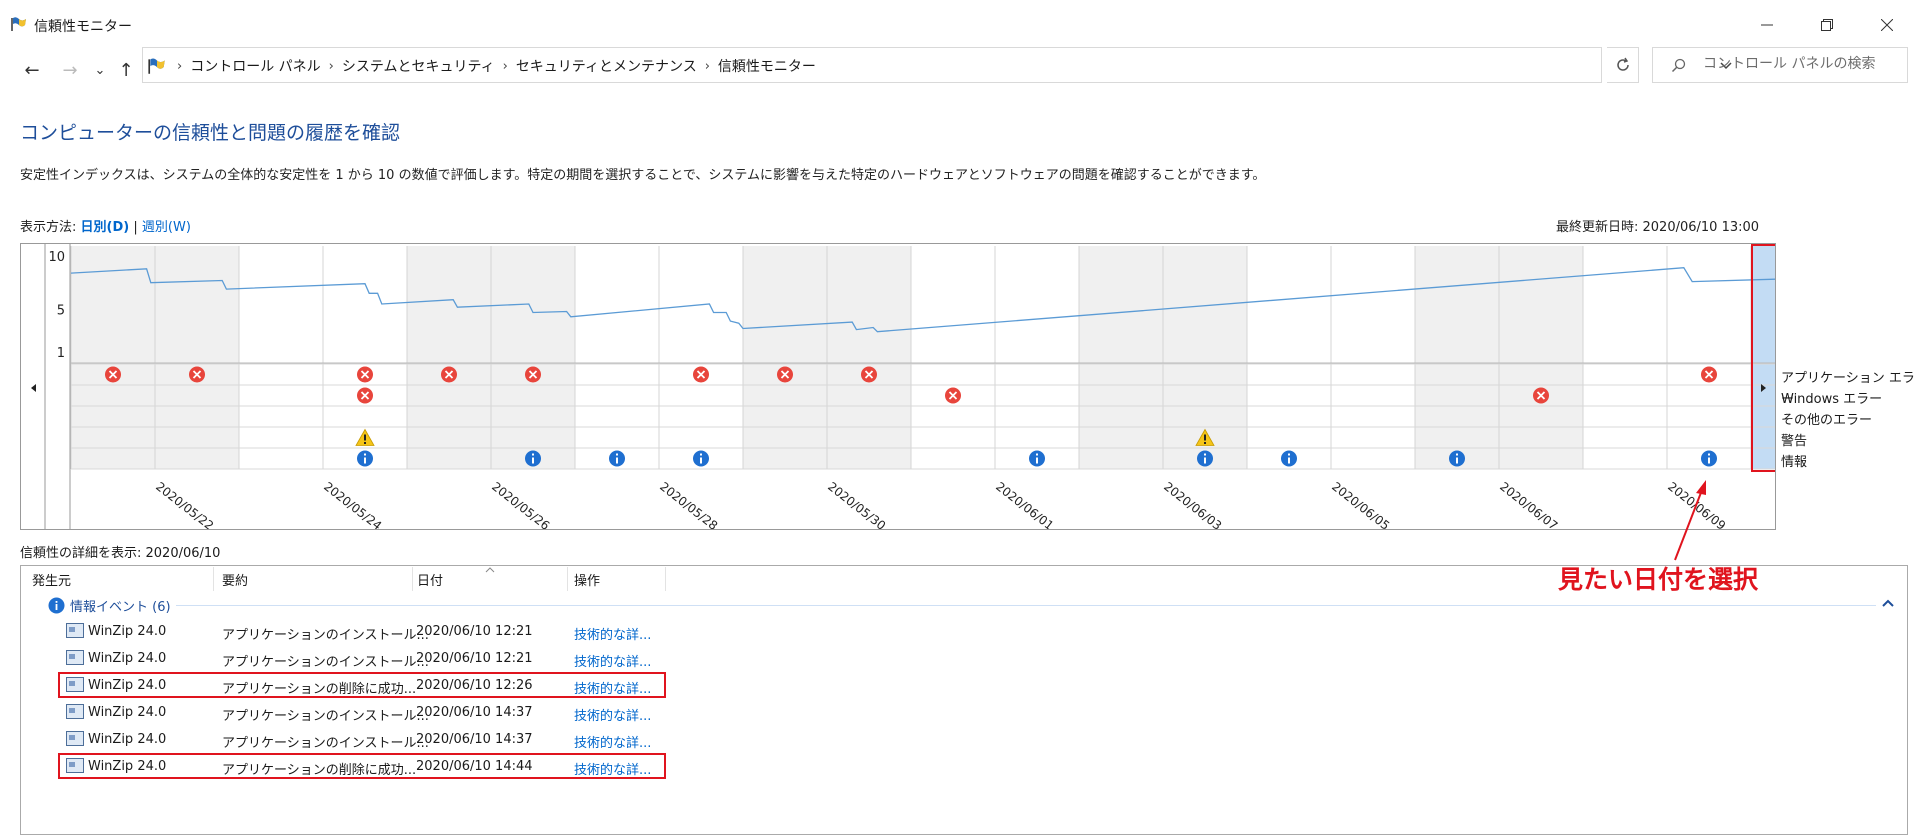 This screenshot has height=835, width=1920. I want to click on title-bar: 信頼性モニター, so click(960, 25).